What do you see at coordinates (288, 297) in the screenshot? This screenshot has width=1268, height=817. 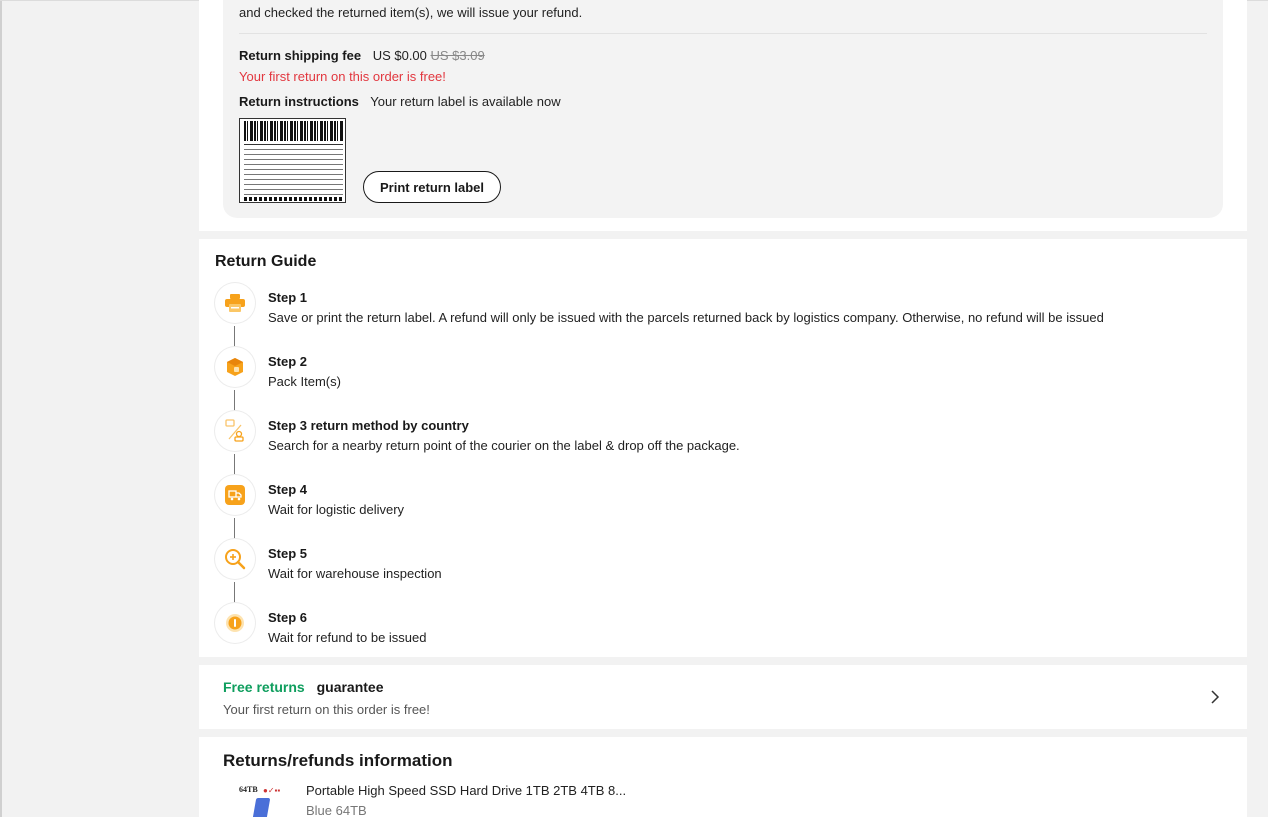 I see `step-title: Step 1` at bounding box center [288, 297].